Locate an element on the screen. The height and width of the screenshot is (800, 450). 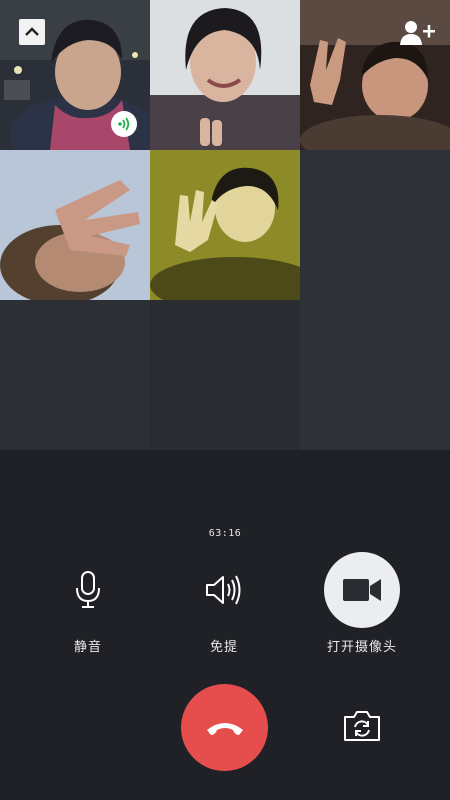
chevron-up-icon is located at coordinates (32, 31).